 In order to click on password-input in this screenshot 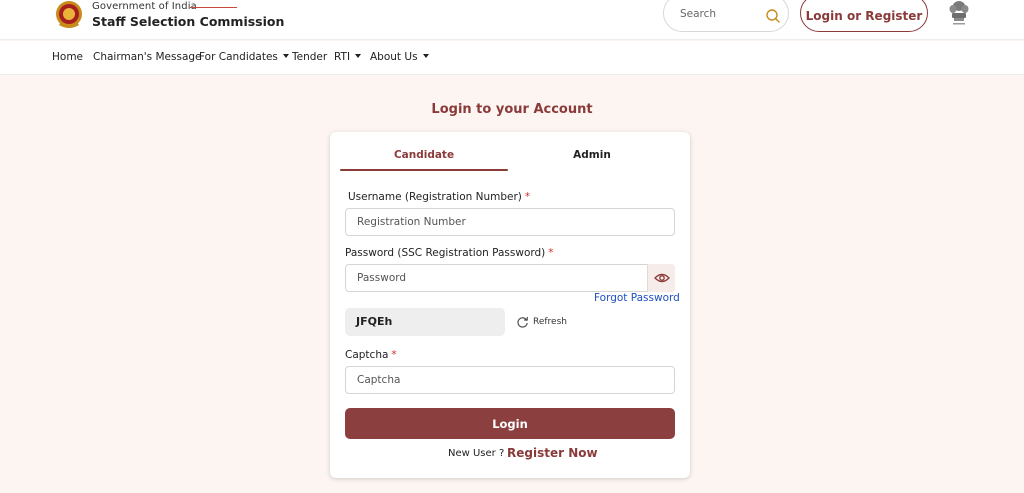, I will do `click(510, 278)`.